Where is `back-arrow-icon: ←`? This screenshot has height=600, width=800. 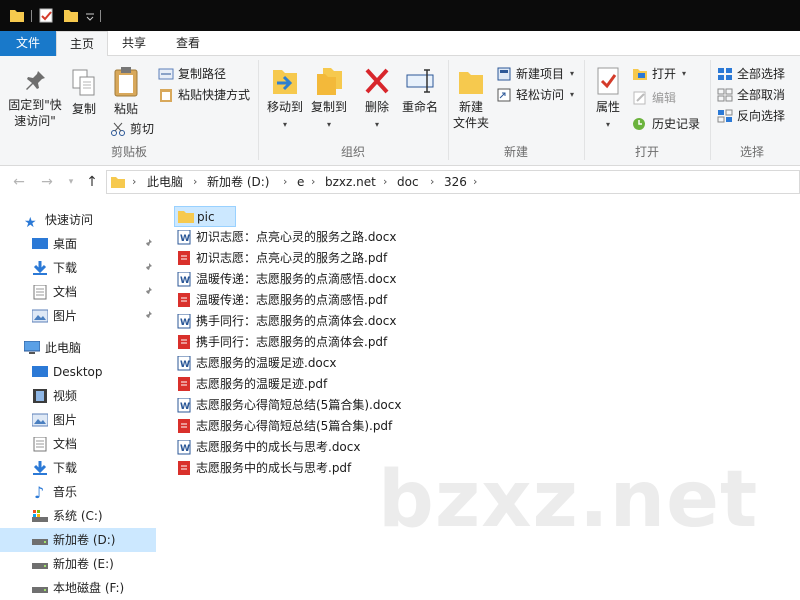
back-arrow-icon: ← is located at coordinates (19, 182).